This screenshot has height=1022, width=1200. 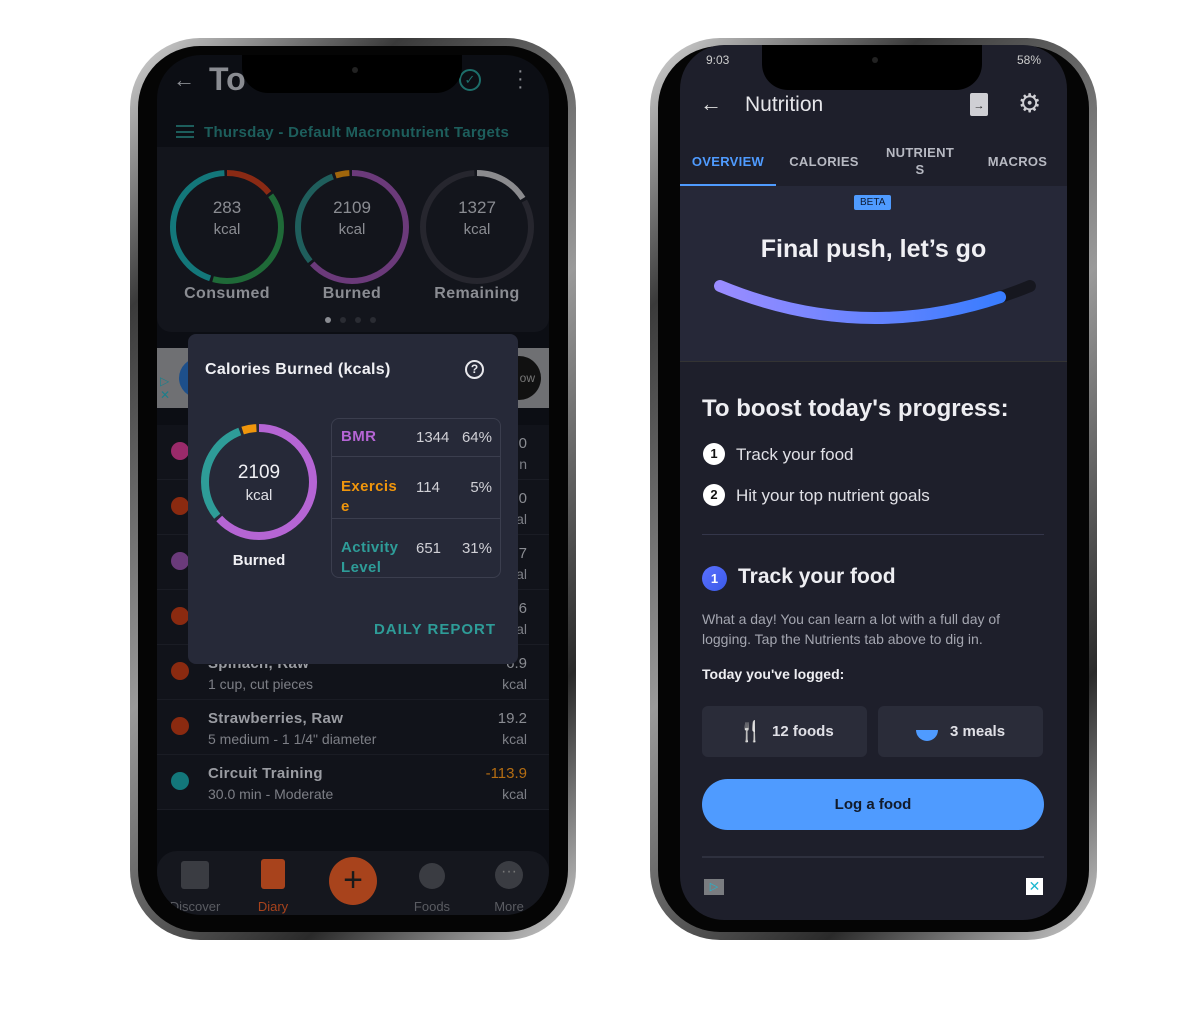 I want to click on breakdown-row: Exercise 114 5%, so click(x=416, y=488).